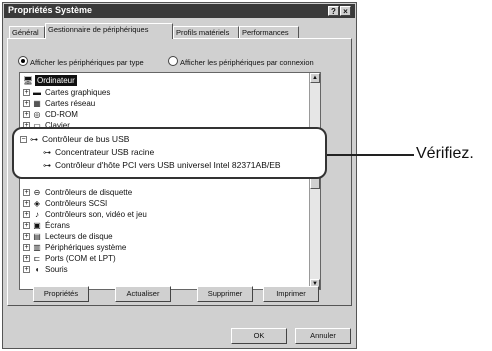  Describe the element at coordinates (37, 103) in the screenshot. I see `network-icon: ▦` at that location.